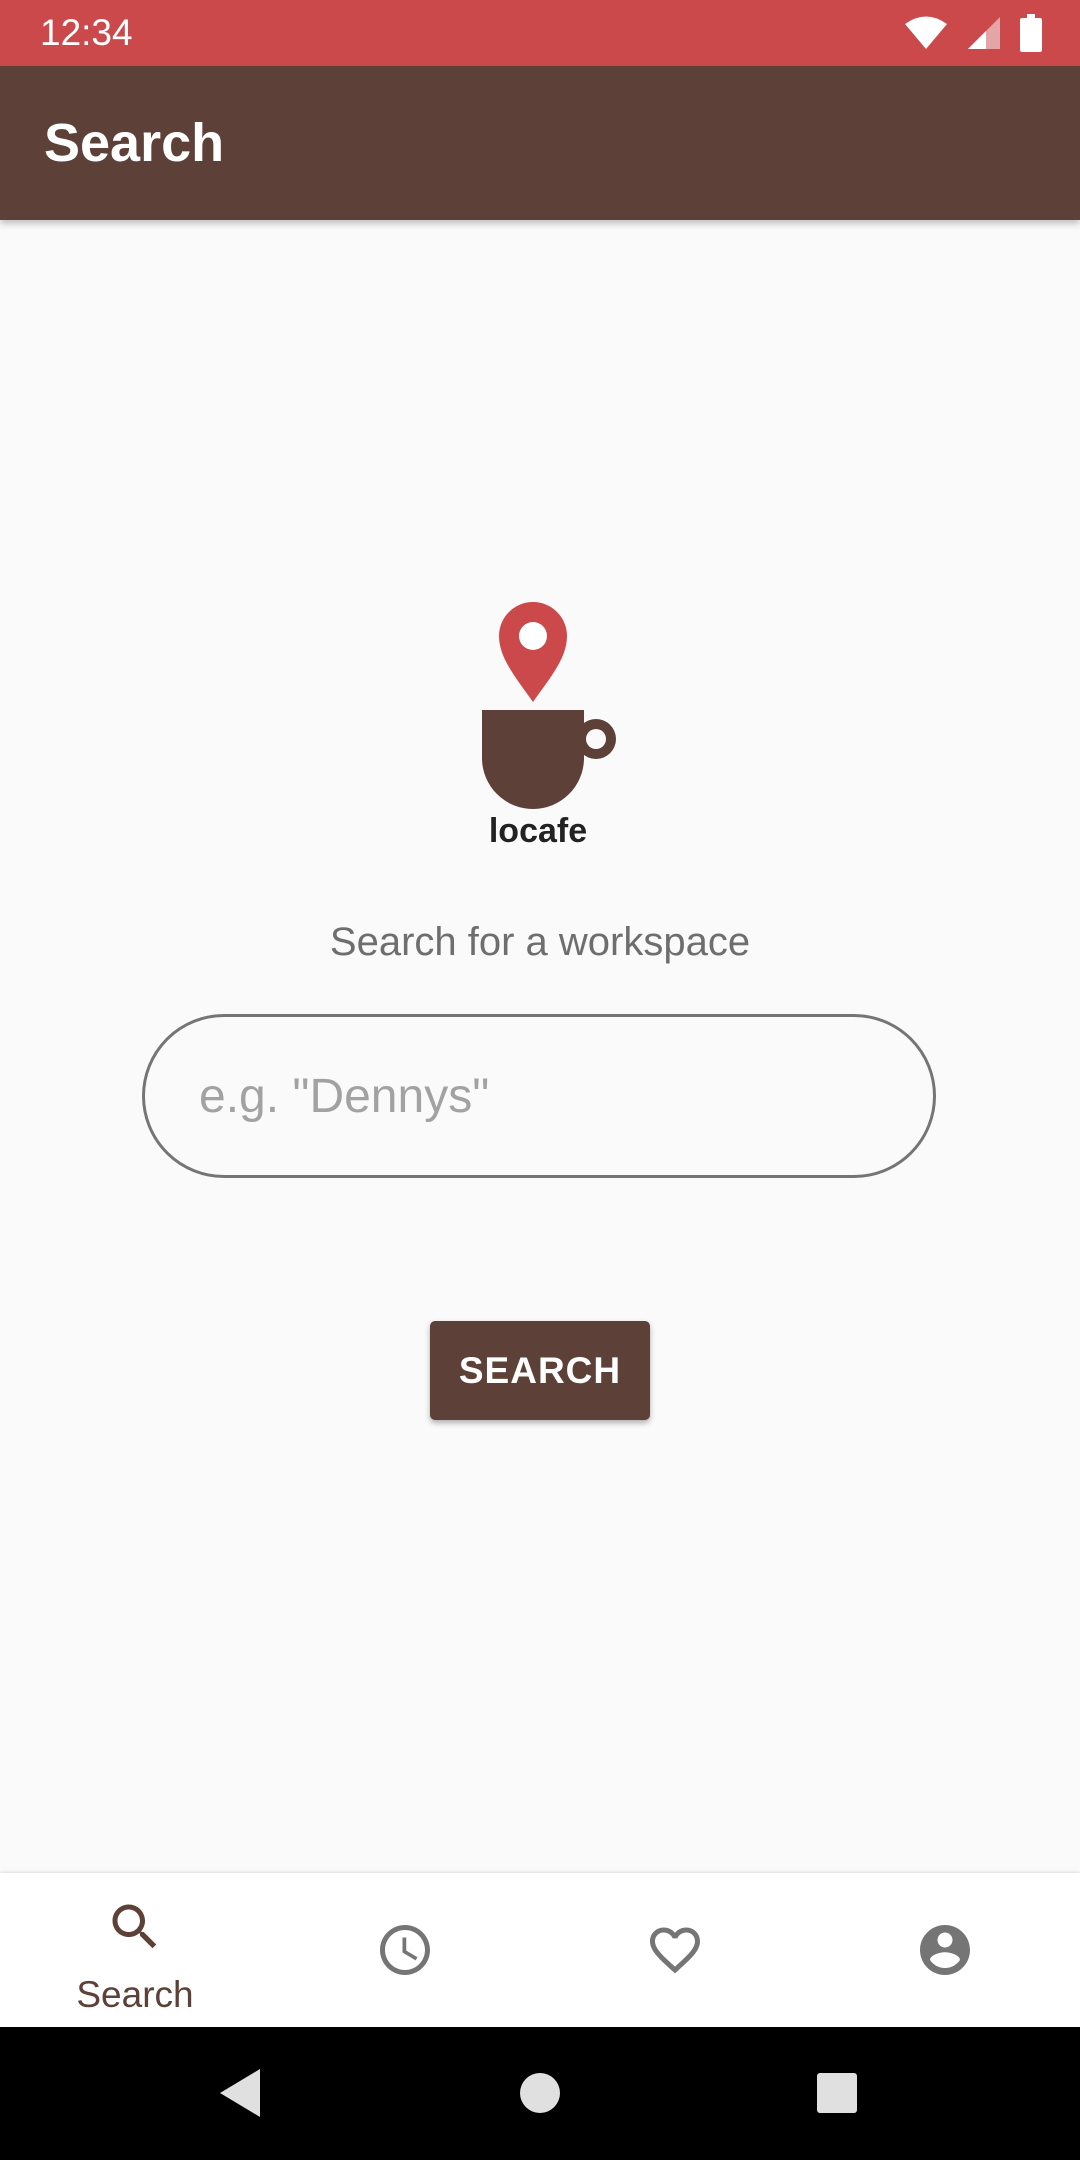  I want to click on locafe-logo: locafe, so click(549, 726).